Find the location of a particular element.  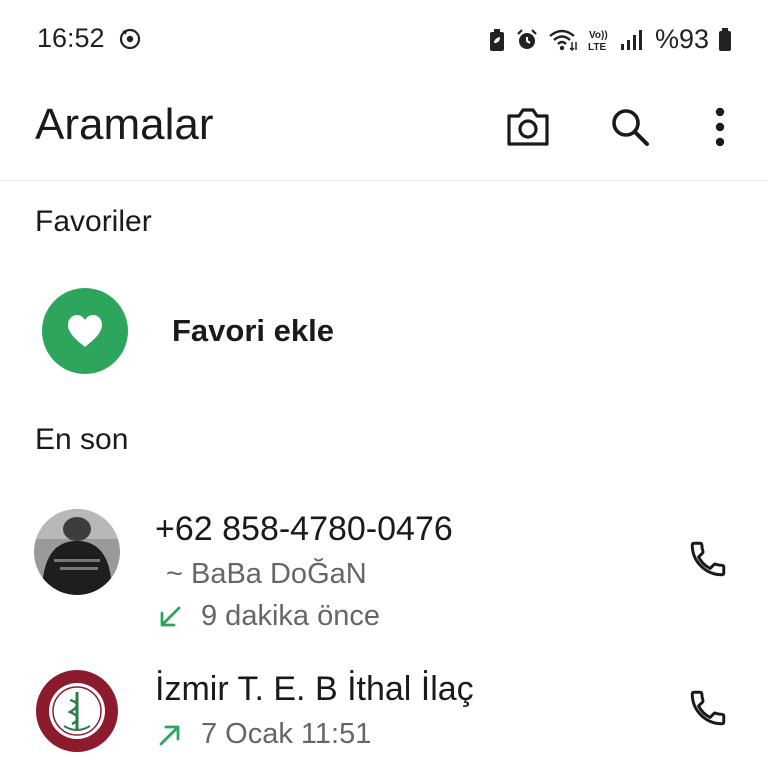

call-time: 7 Ocak 11:51 is located at coordinates (286, 734).